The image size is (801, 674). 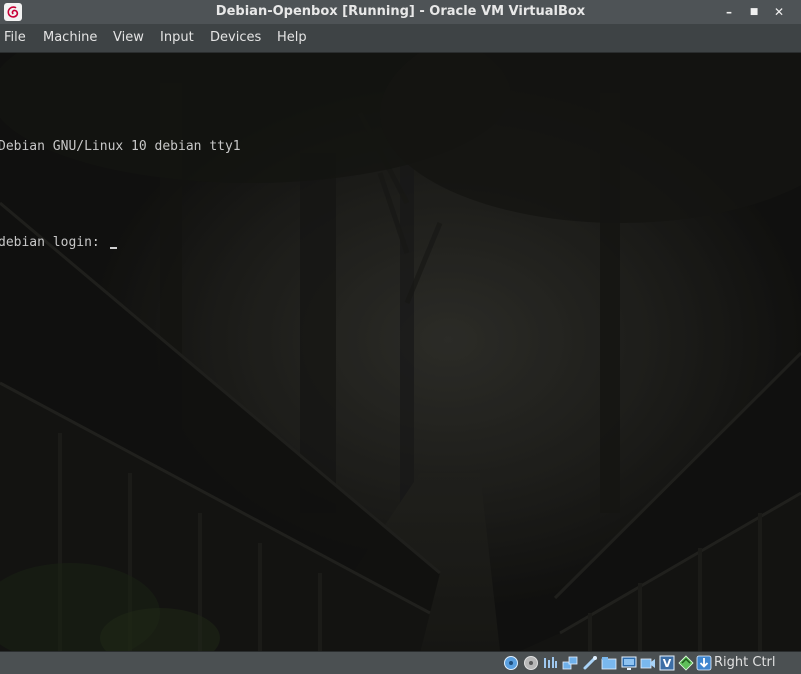 What do you see at coordinates (54, 242) in the screenshot?
I see `login-prompt-text: debian login:` at bounding box center [54, 242].